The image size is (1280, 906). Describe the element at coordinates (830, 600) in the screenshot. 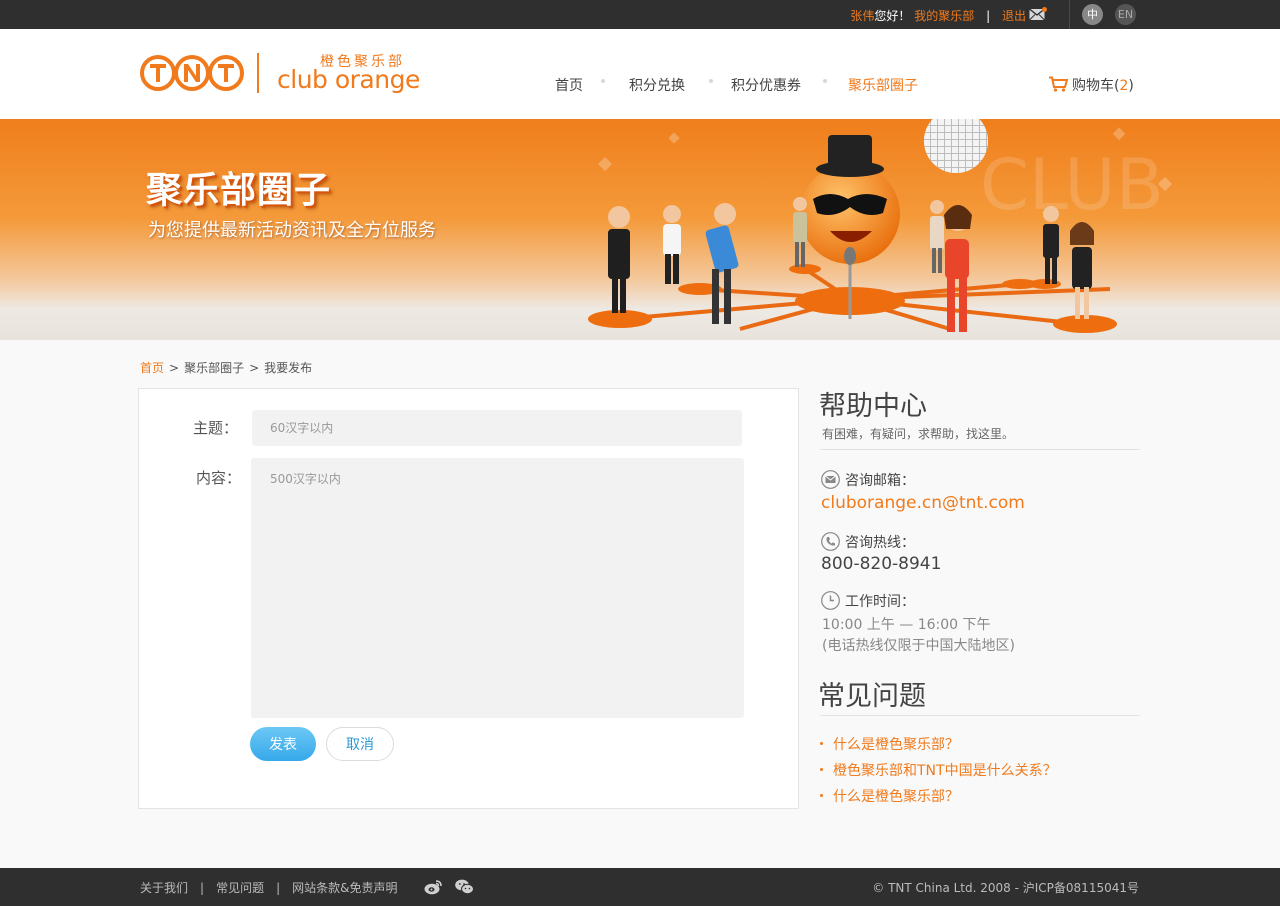

I see `clock-icon` at that location.